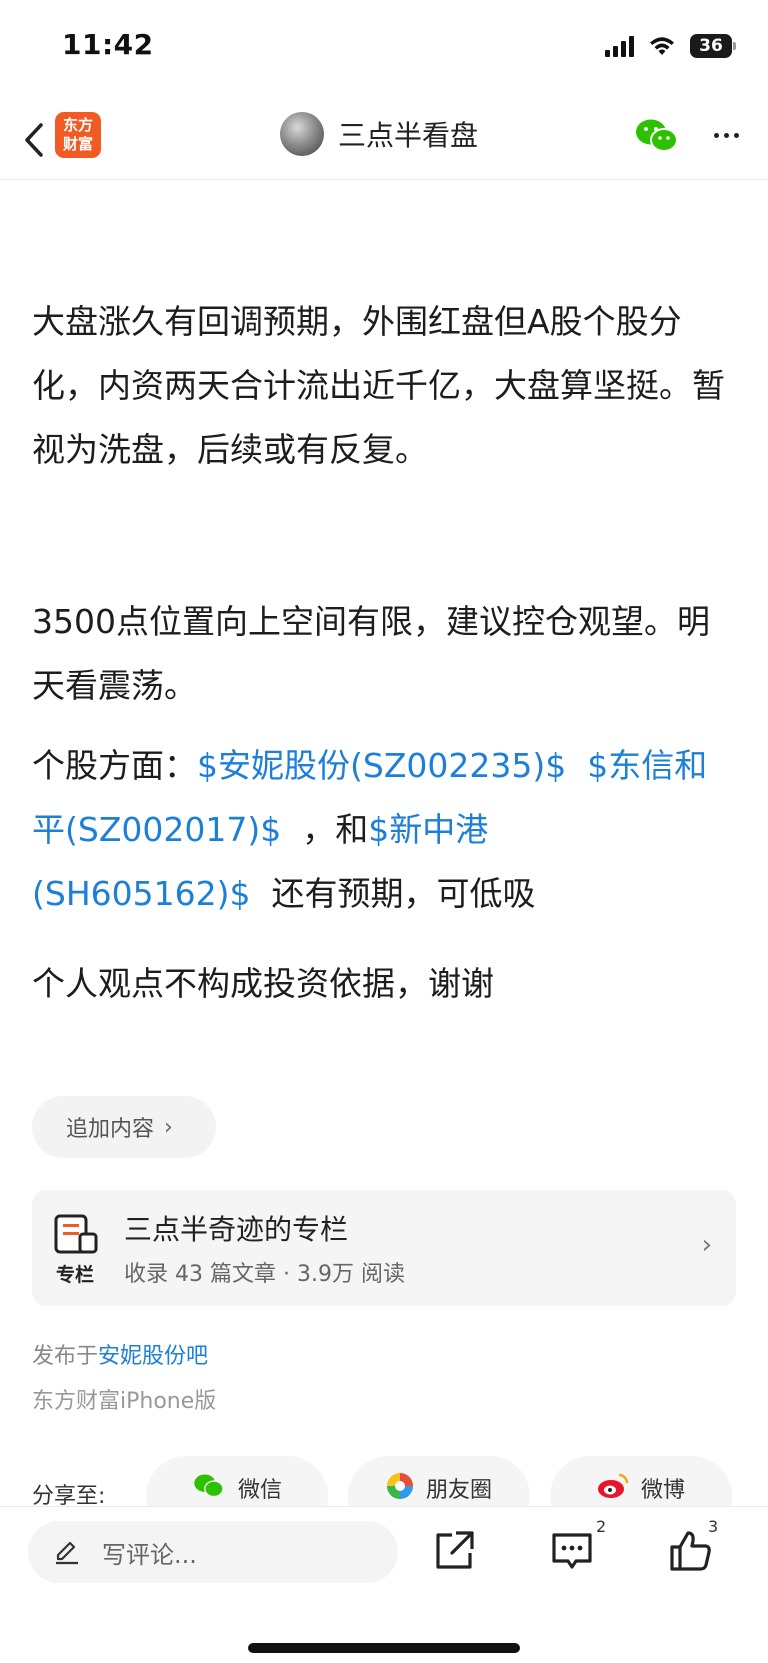 This screenshot has height=1663, width=768. I want to click on back-button, so click(34, 140).